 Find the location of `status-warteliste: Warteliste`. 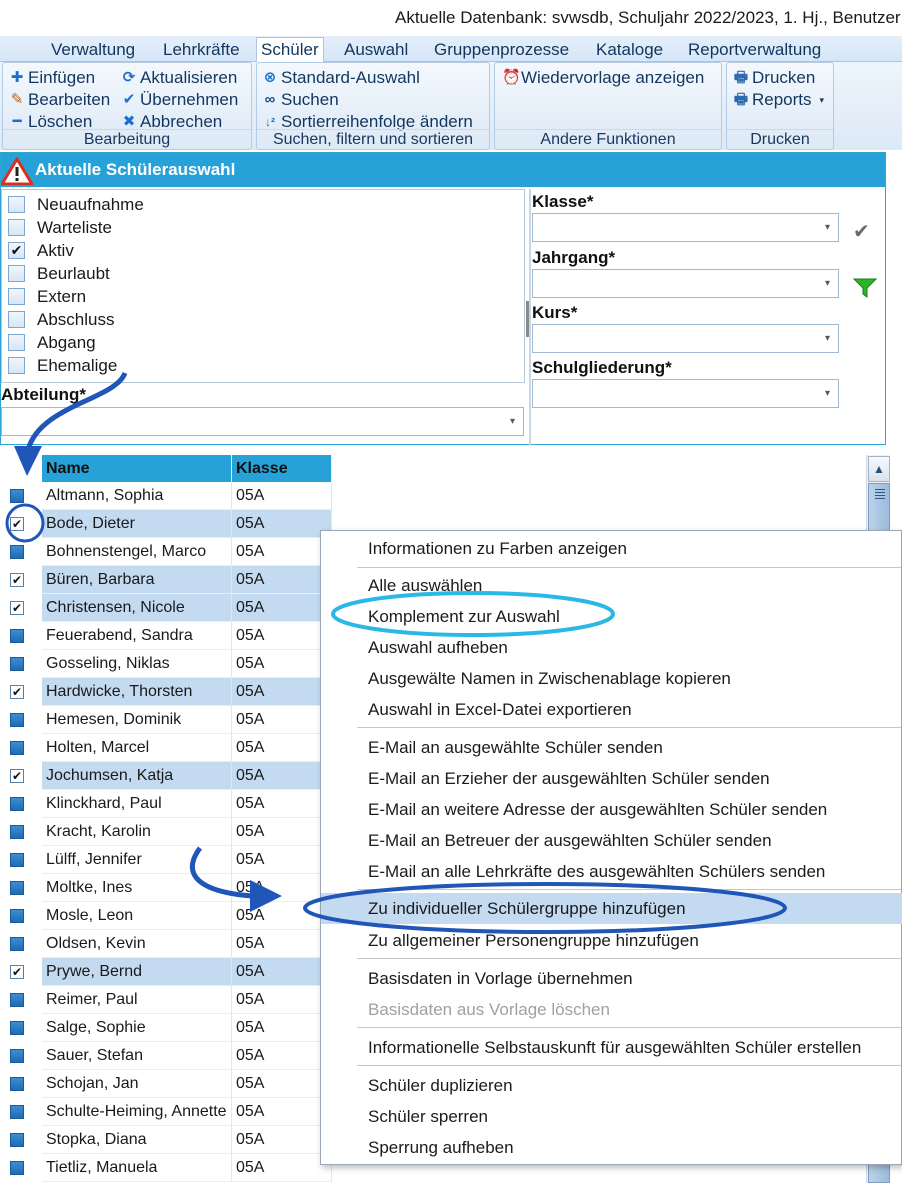

status-warteliste: Warteliste is located at coordinates (60, 227).